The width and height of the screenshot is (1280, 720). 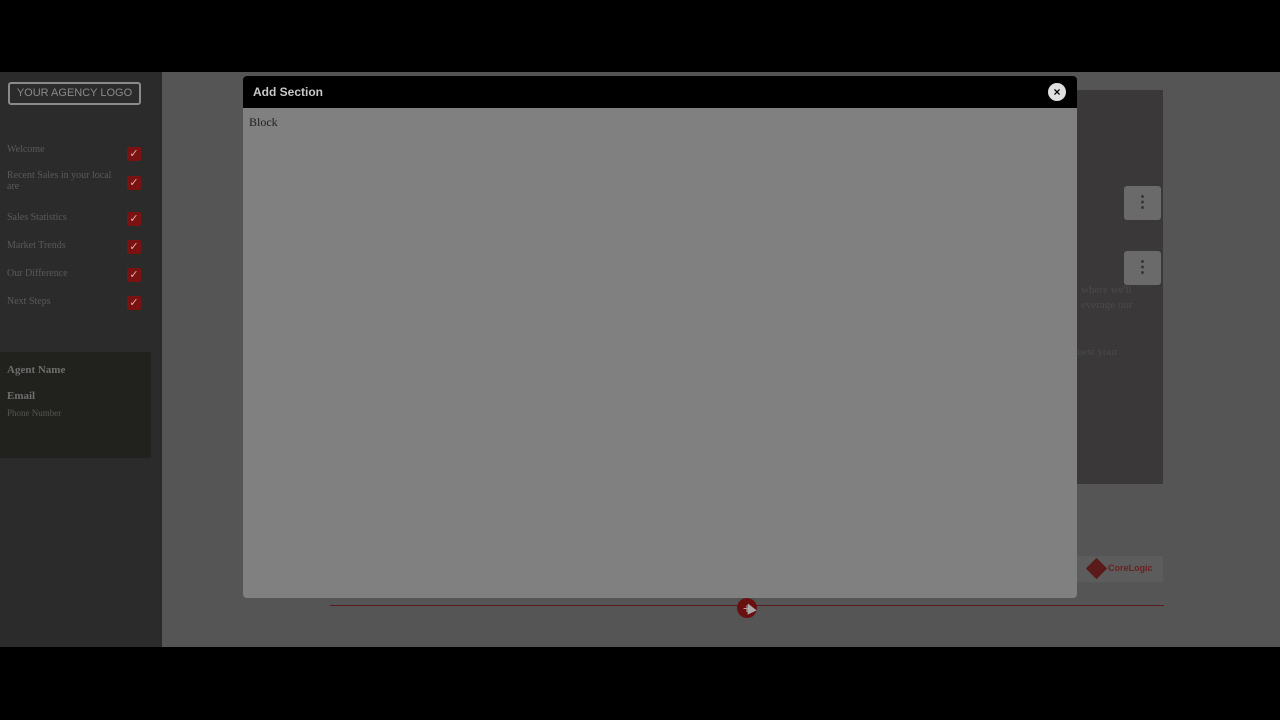 I want to click on sidebar-item-next-steps: Next Steps ✓, so click(x=75, y=306).